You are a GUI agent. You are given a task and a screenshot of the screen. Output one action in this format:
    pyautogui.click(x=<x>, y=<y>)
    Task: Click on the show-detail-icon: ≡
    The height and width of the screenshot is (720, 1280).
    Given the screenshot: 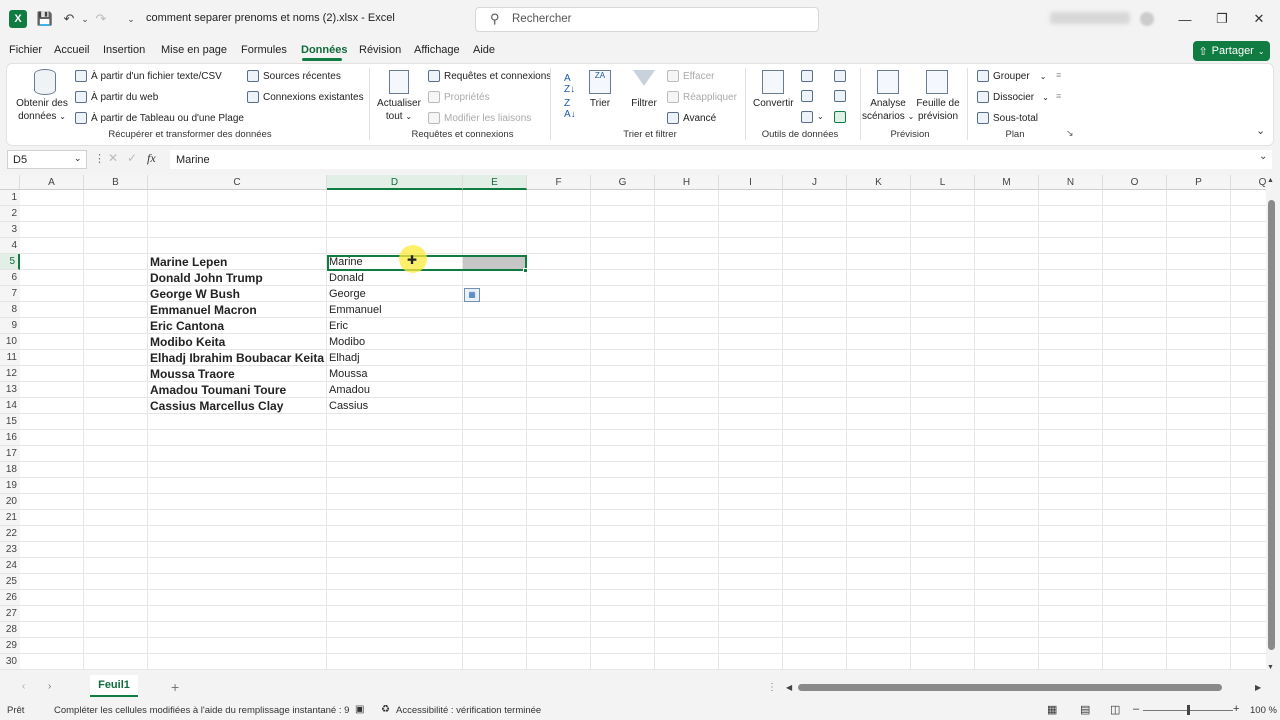 What is the action you would take?
    pyautogui.click(x=1058, y=75)
    